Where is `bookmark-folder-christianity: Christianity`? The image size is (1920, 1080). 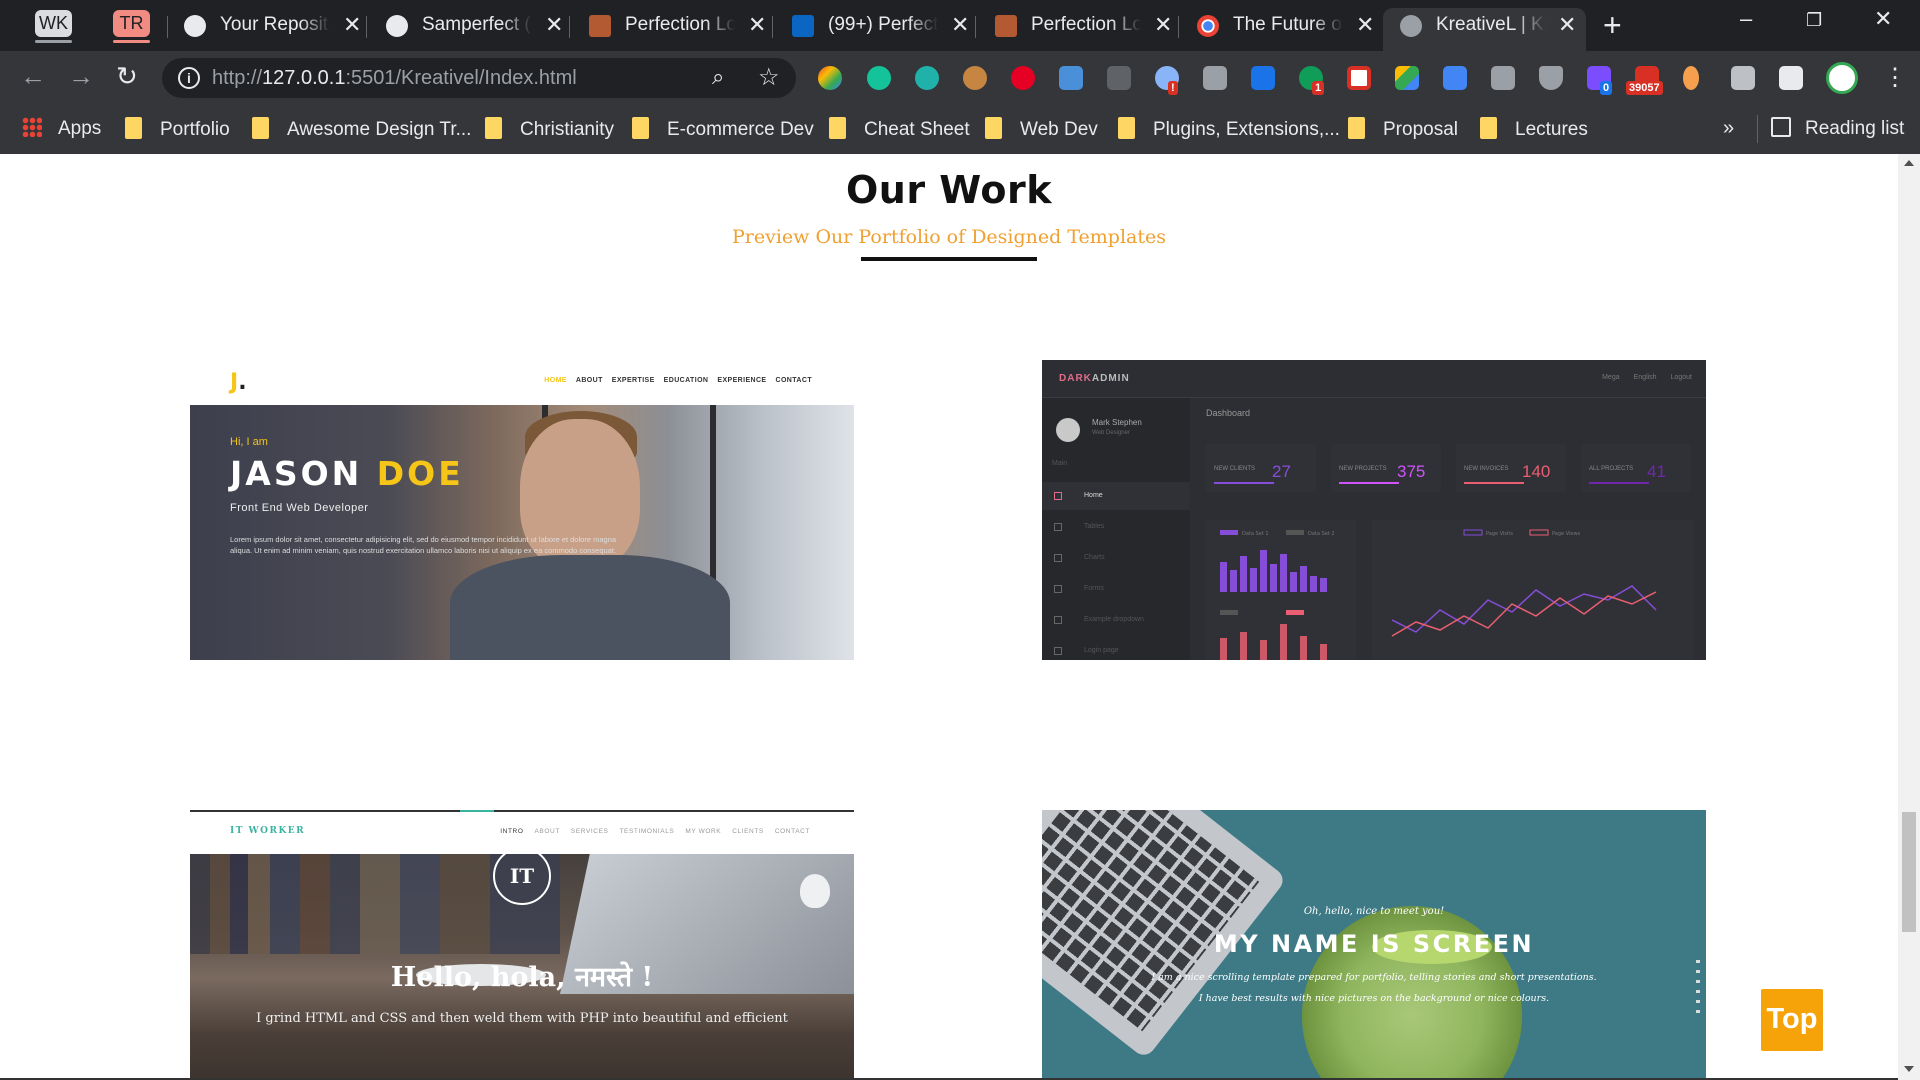 bookmark-folder-christianity: Christianity is located at coordinates (549, 129).